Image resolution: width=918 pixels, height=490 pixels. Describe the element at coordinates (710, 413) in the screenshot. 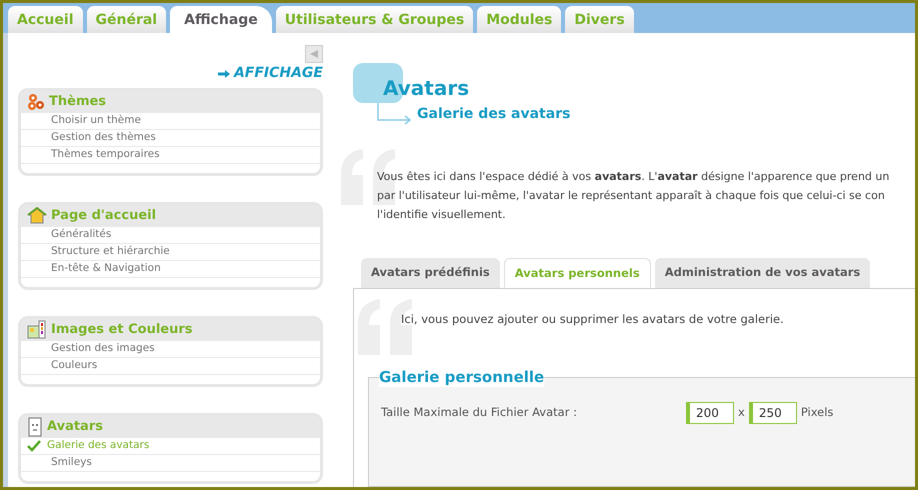

I see `width-input: 200` at that location.